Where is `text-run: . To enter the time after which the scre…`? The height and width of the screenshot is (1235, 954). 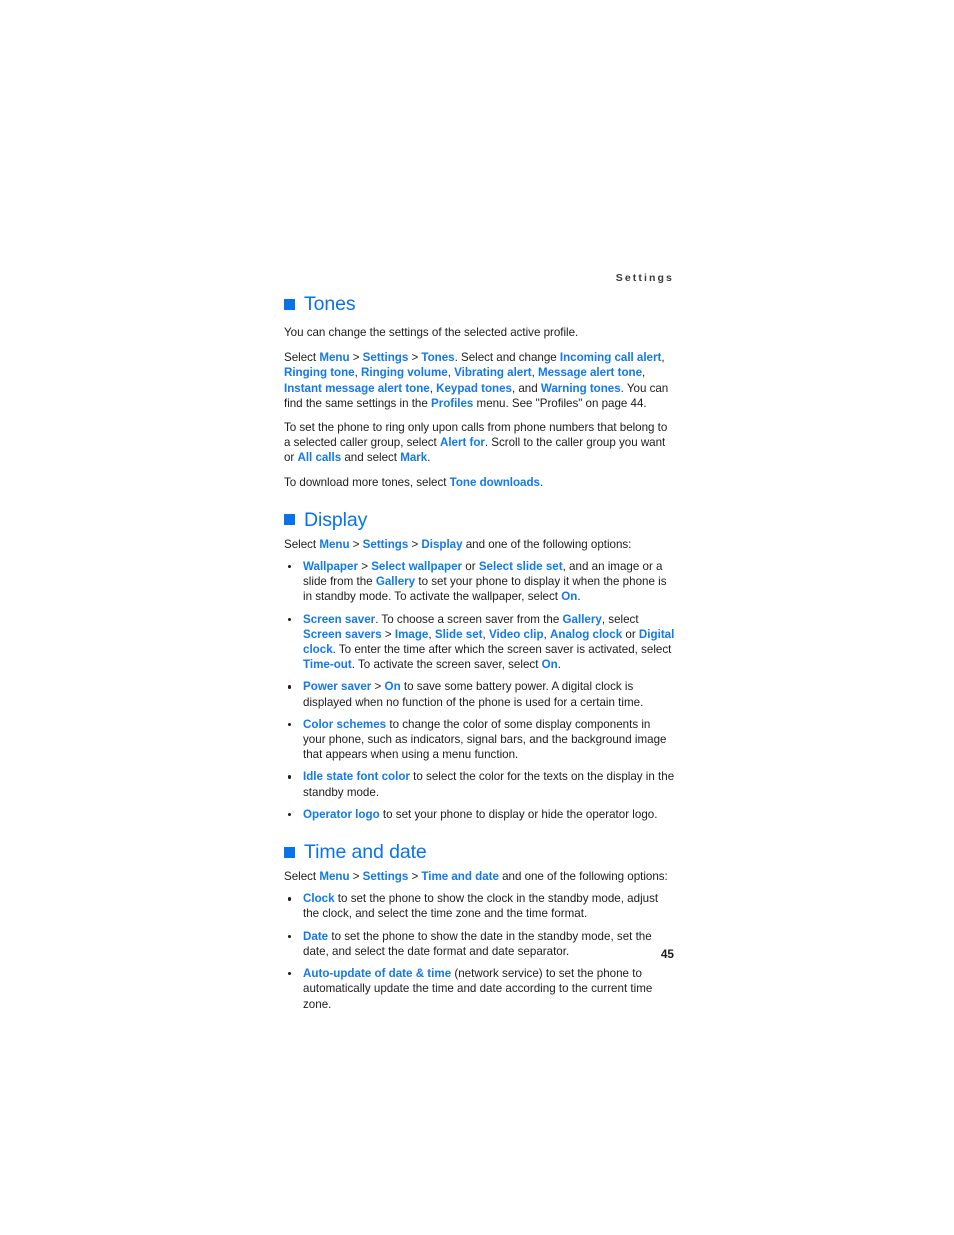
text-run: . To enter the time after which the scre… is located at coordinates (502, 650).